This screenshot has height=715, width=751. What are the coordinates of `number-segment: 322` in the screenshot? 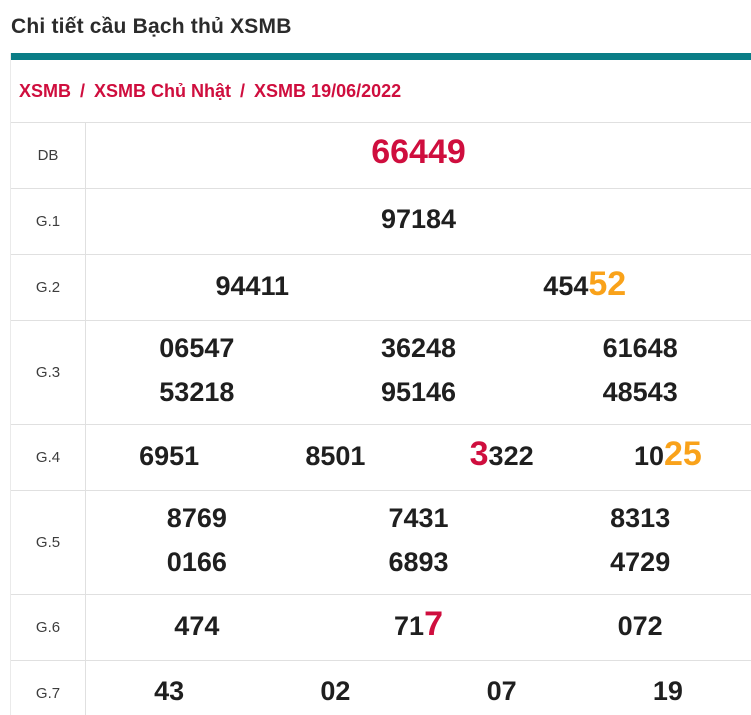 It's located at (511, 456).